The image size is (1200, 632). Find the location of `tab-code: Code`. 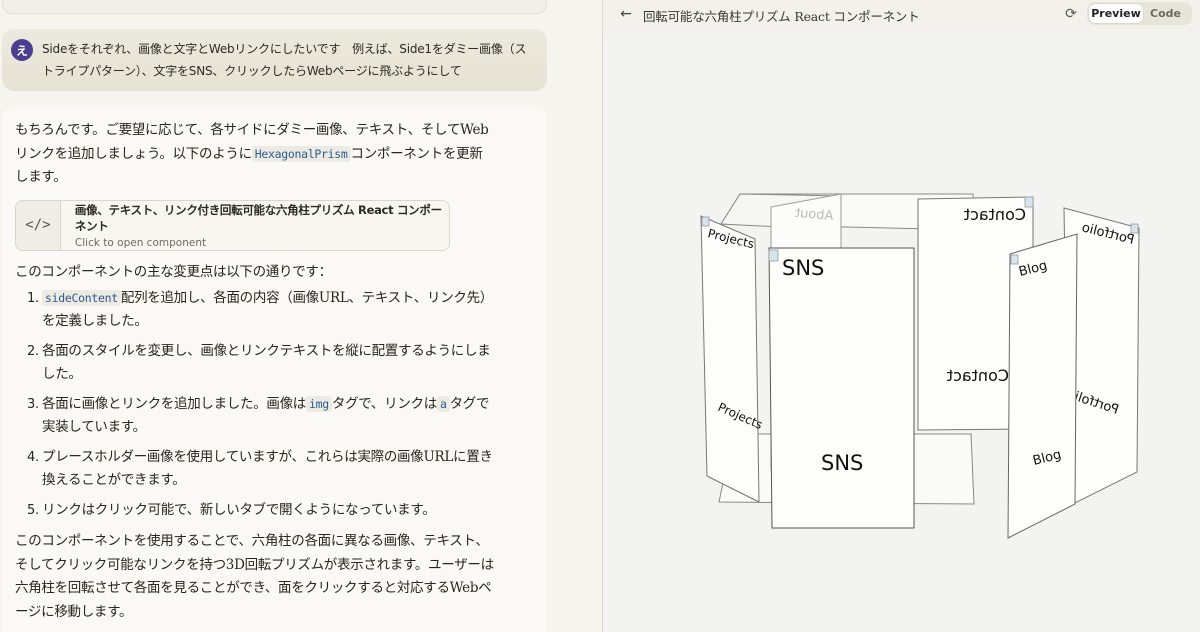

tab-code: Code is located at coordinates (1165, 13).